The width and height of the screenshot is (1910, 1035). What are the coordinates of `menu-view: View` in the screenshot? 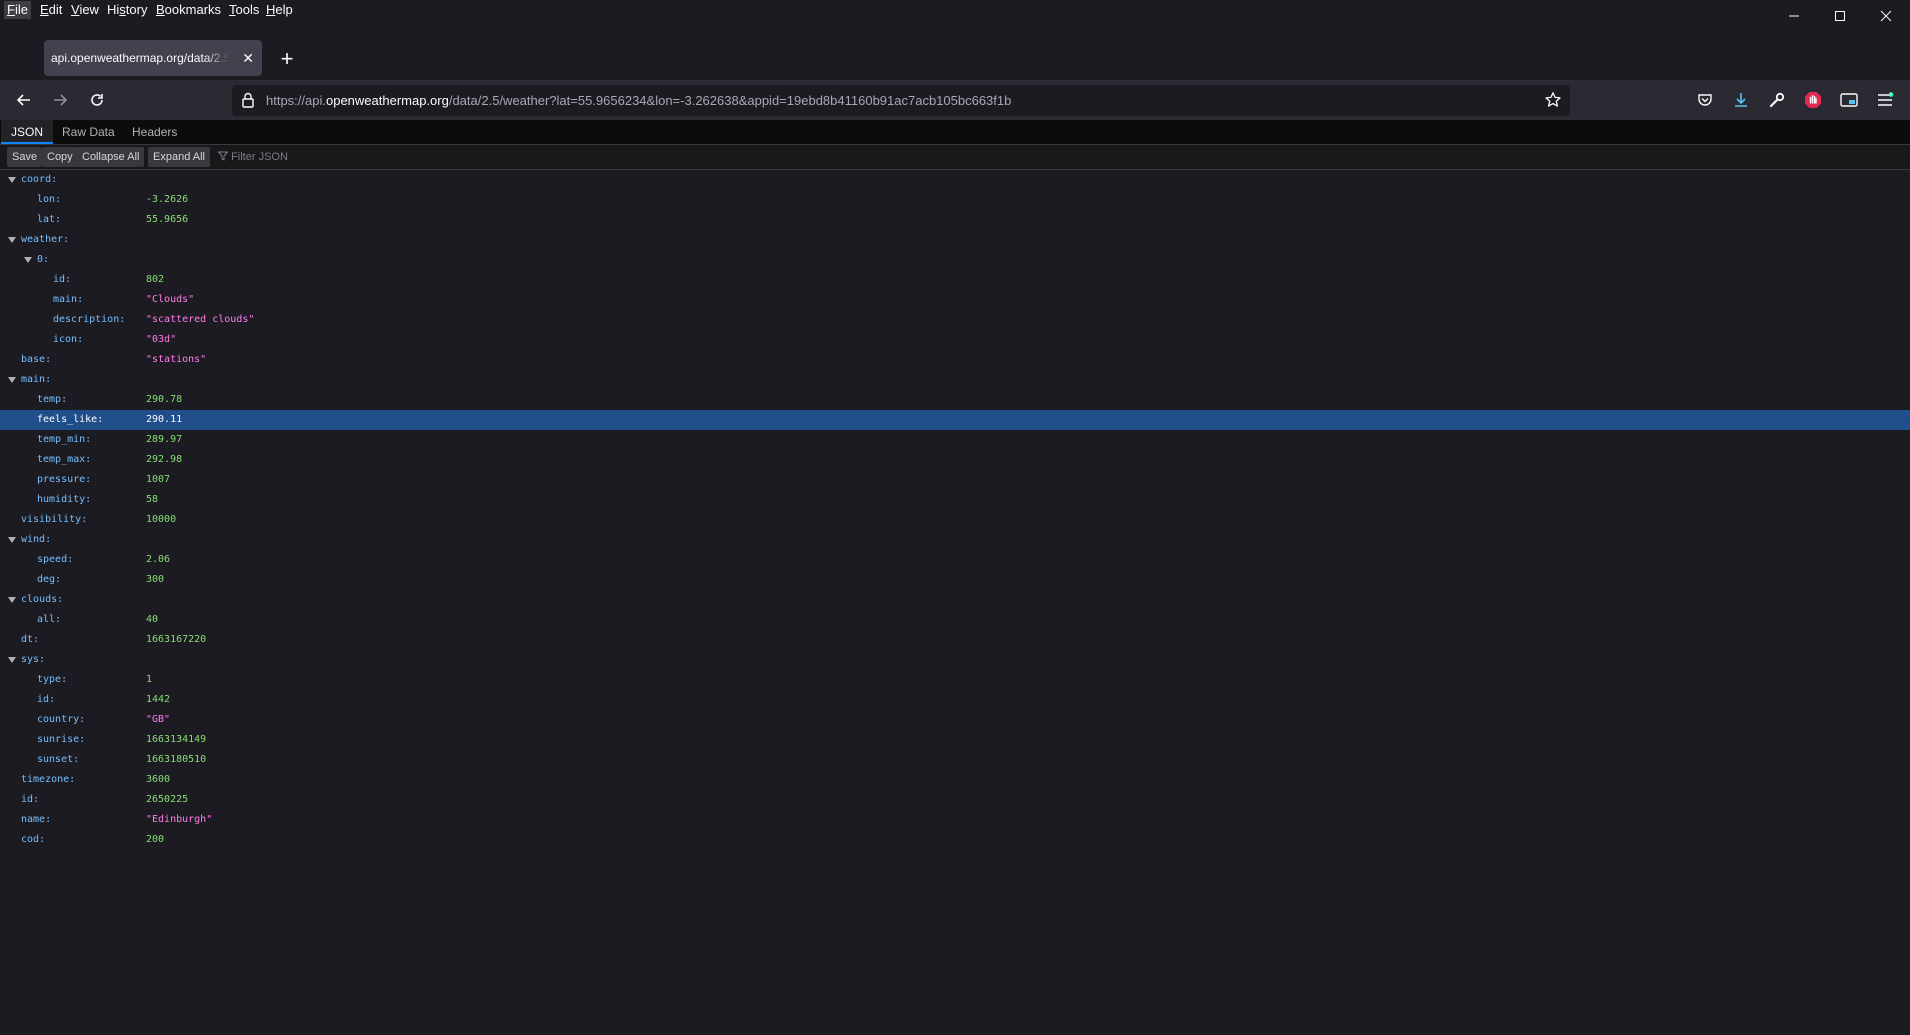 It's located at (85, 10).